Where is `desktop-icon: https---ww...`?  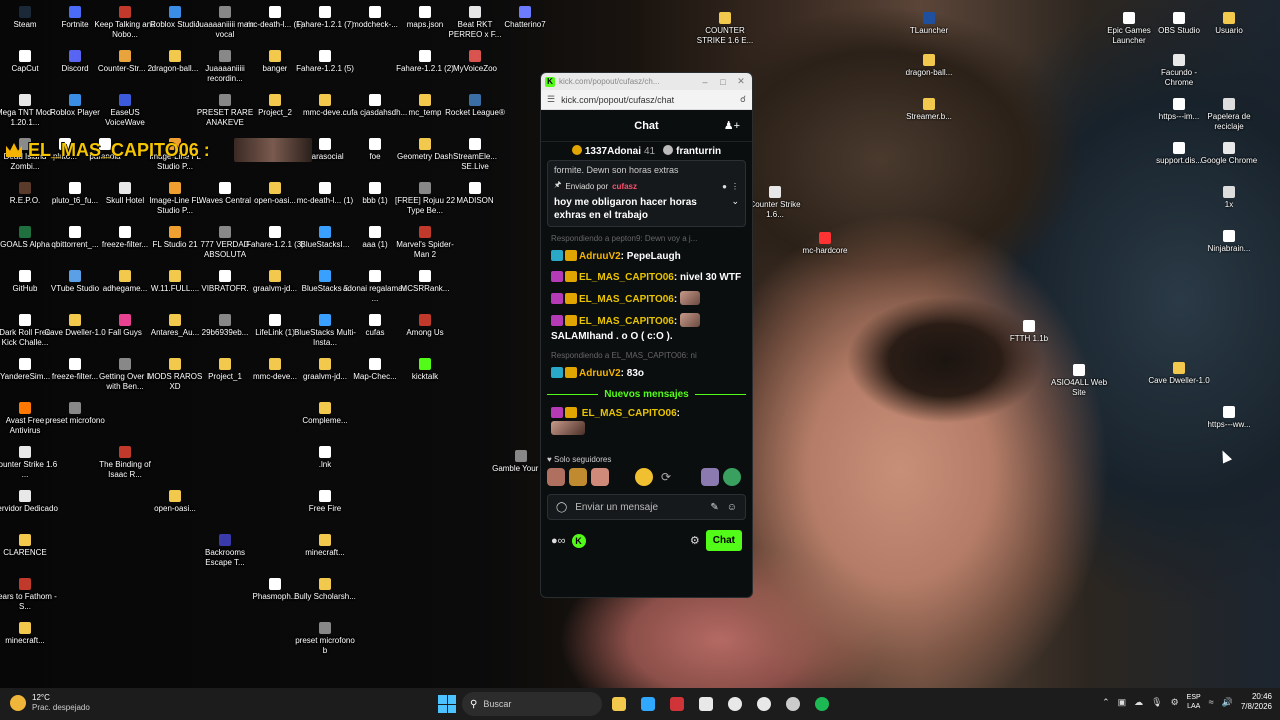
desktop-icon: https---ww... is located at coordinates (1229, 418).